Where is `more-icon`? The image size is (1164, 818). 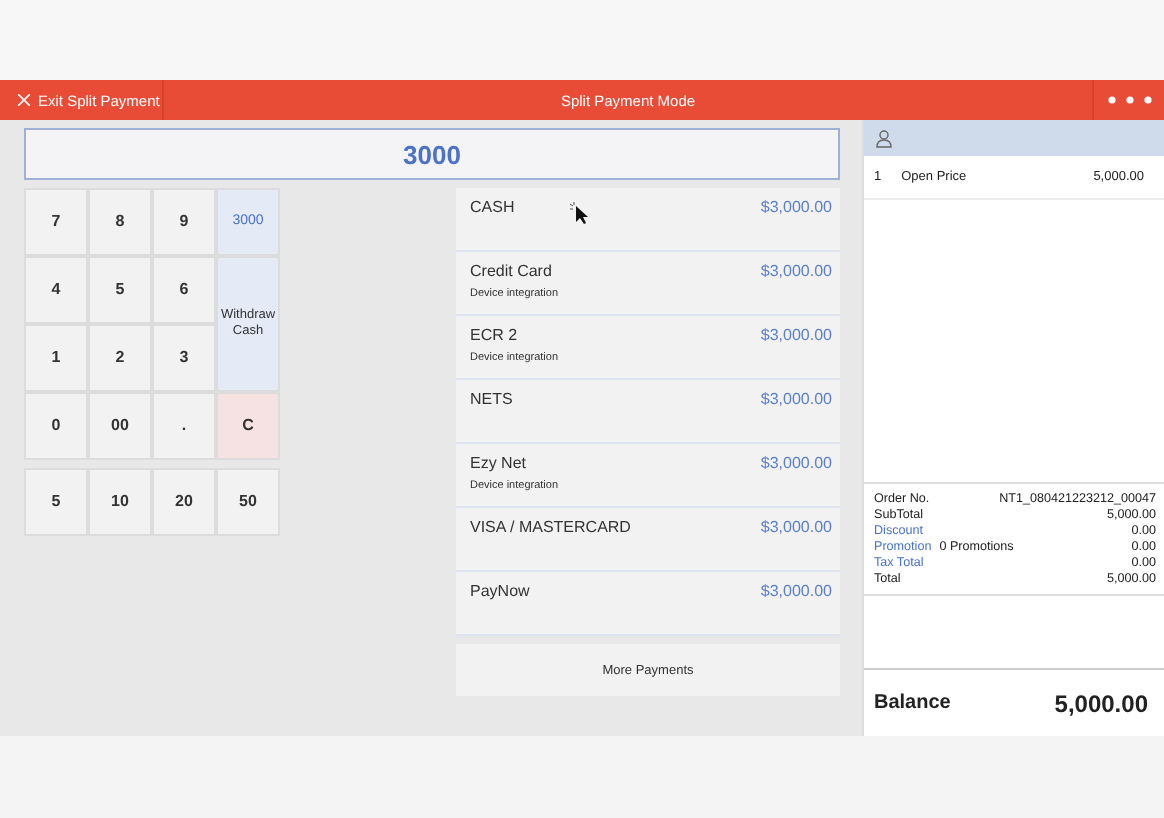
more-icon is located at coordinates (1129, 100).